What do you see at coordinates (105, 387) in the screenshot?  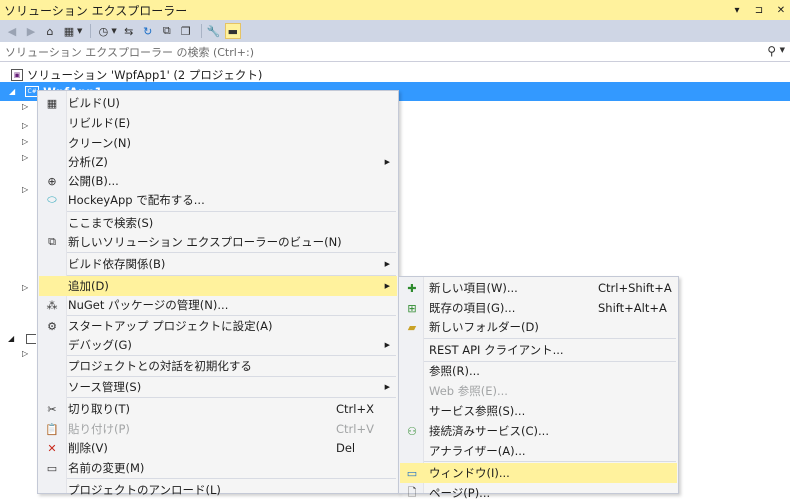 I see `menu-item-label: ソース管理(S)` at bounding box center [105, 387].